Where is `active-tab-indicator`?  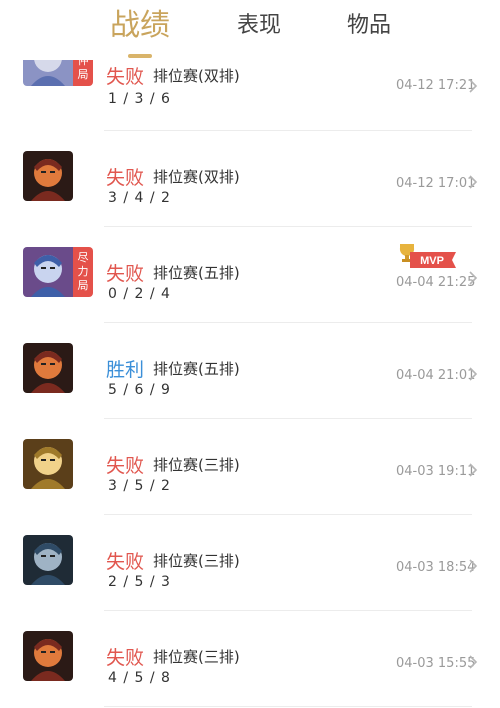
active-tab-indicator is located at coordinates (140, 56).